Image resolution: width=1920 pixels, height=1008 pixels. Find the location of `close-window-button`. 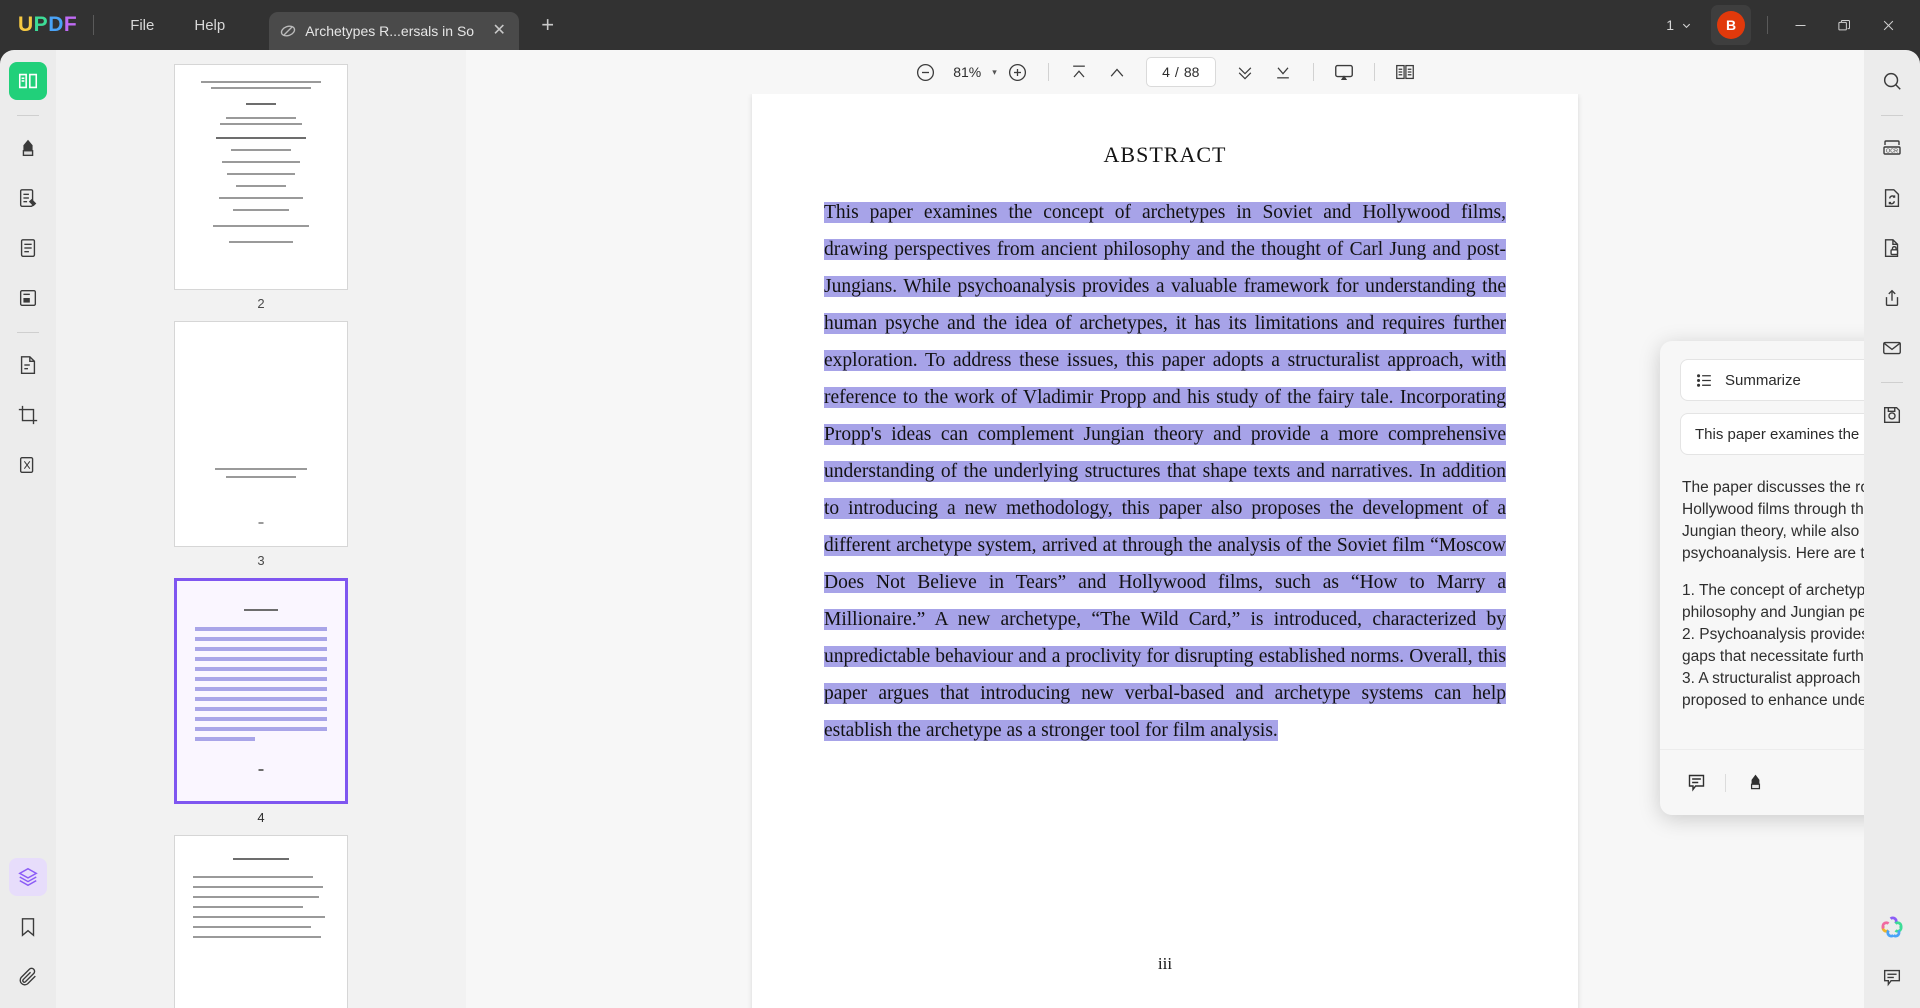

close-window-button is located at coordinates (1888, 25).